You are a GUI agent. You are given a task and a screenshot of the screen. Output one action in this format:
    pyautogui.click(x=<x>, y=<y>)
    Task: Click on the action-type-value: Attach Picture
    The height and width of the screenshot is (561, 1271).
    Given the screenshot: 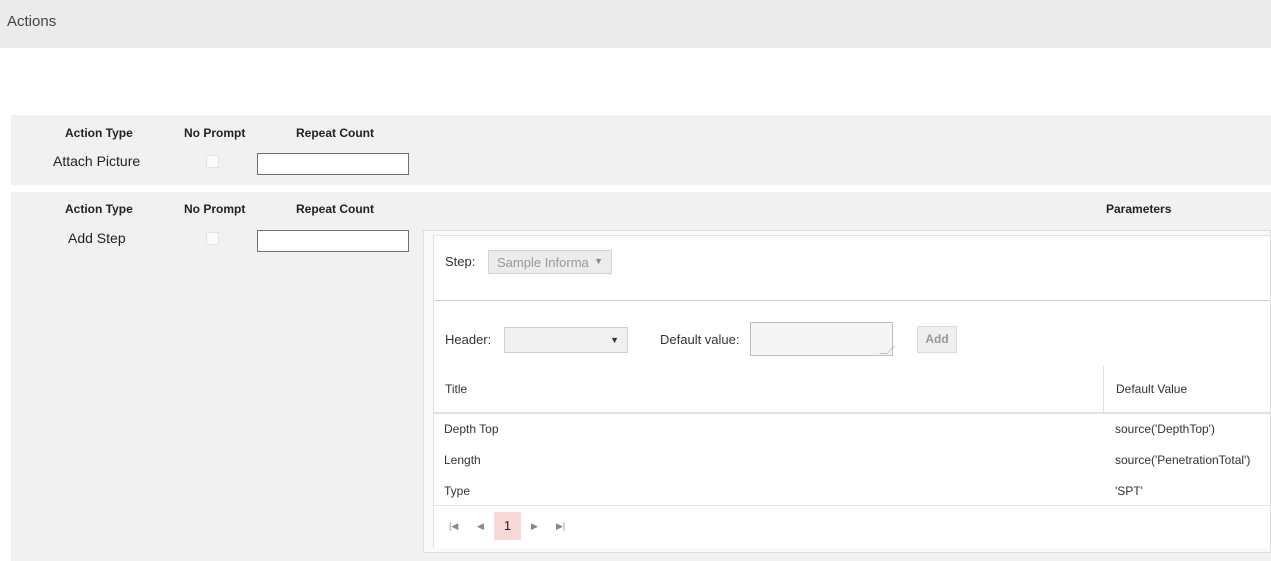 What is the action you would take?
    pyautogui.click(x=97, y=161)
    